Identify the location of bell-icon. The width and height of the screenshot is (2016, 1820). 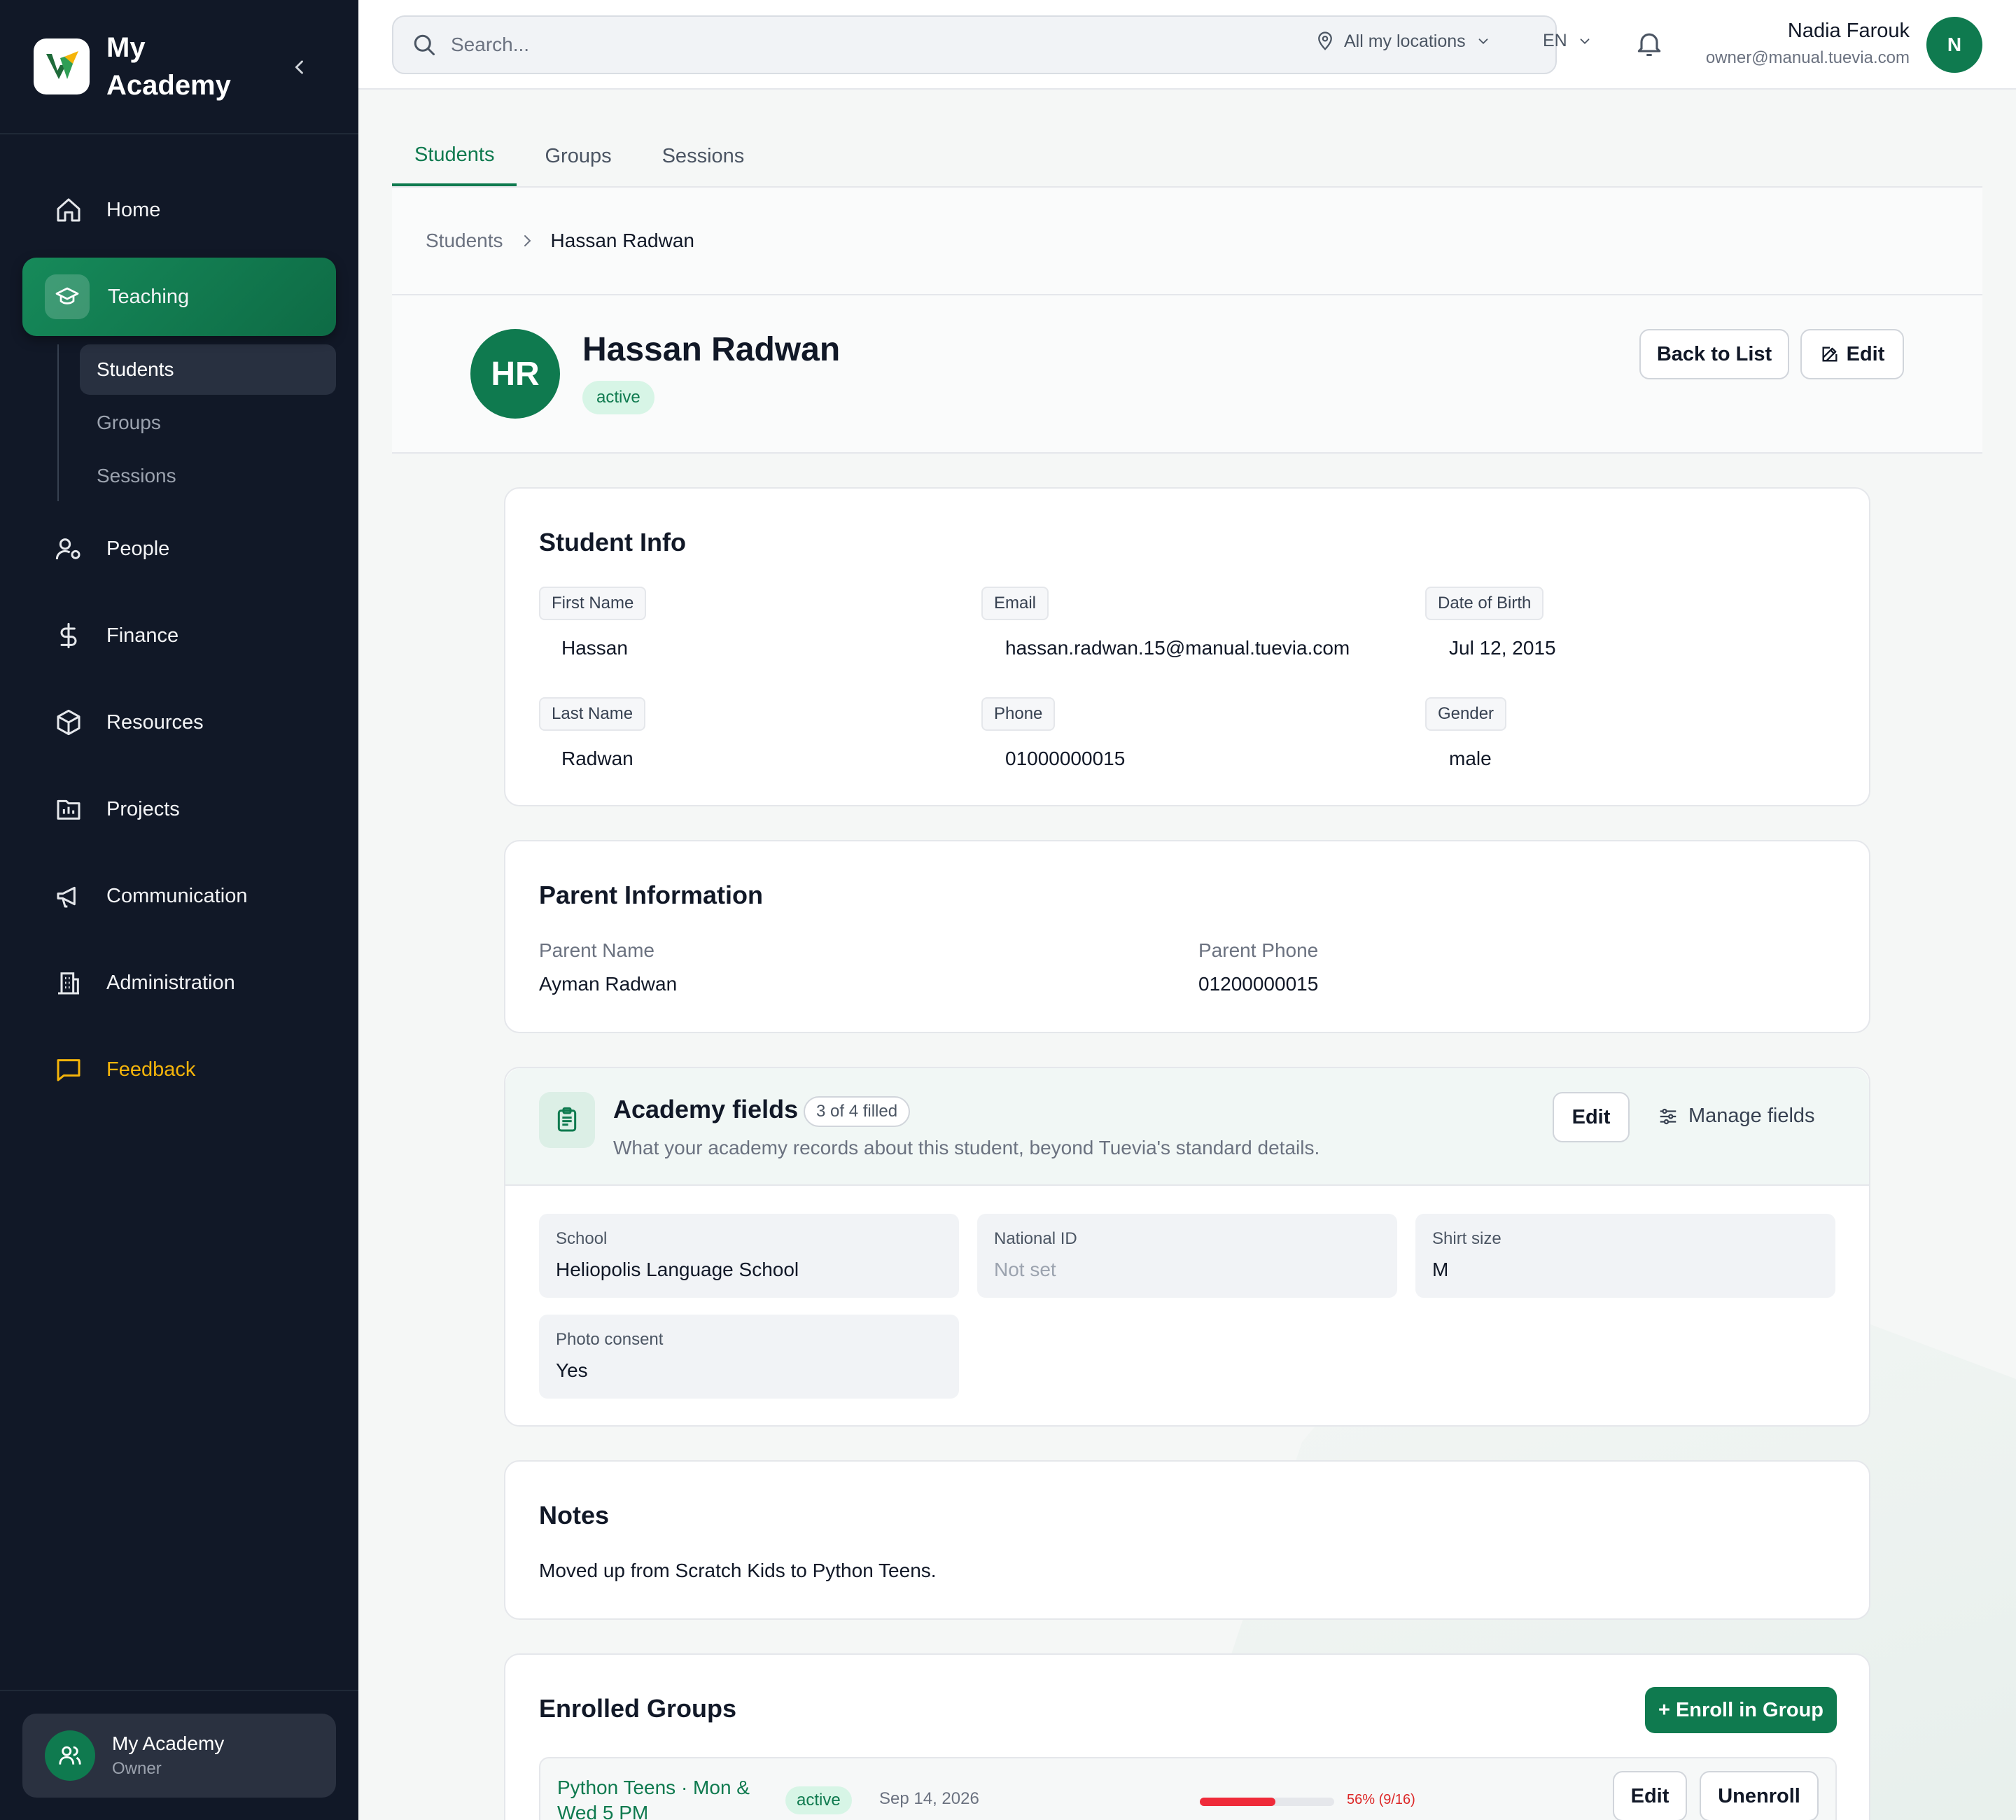
(1649, 45).